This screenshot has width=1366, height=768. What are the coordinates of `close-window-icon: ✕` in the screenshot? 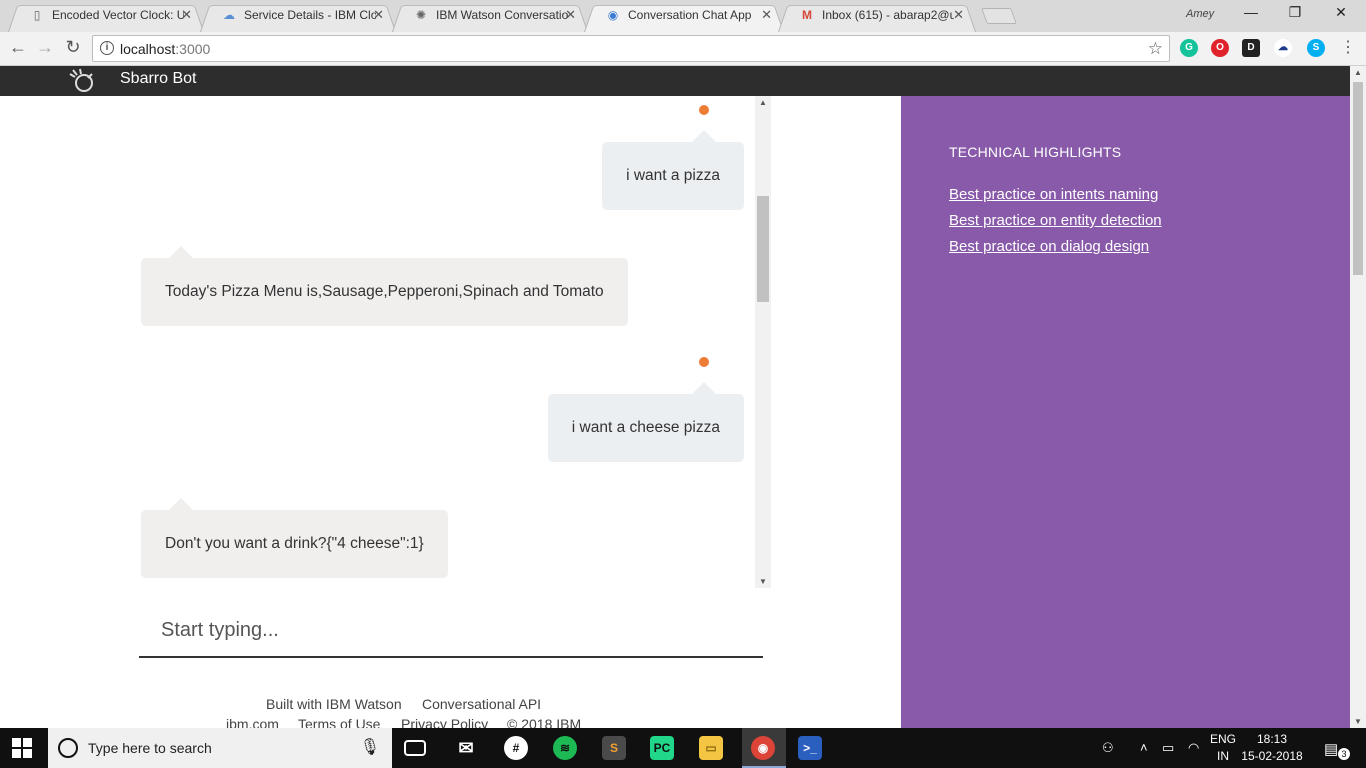 It's located at (1341, 12).